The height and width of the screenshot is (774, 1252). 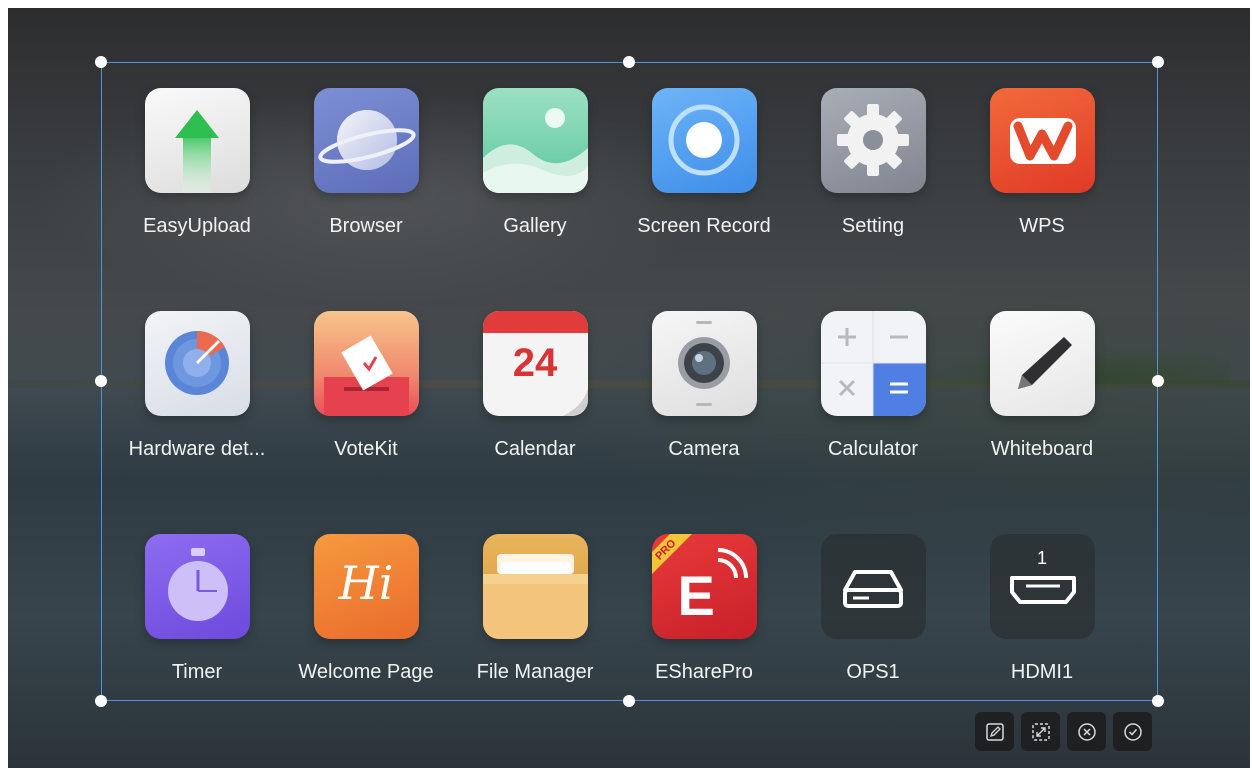 What do you see at coordinates (366, 583) in the screenshot?
I see `welcome-glyph: Hi` at bounding box center [366, 583].